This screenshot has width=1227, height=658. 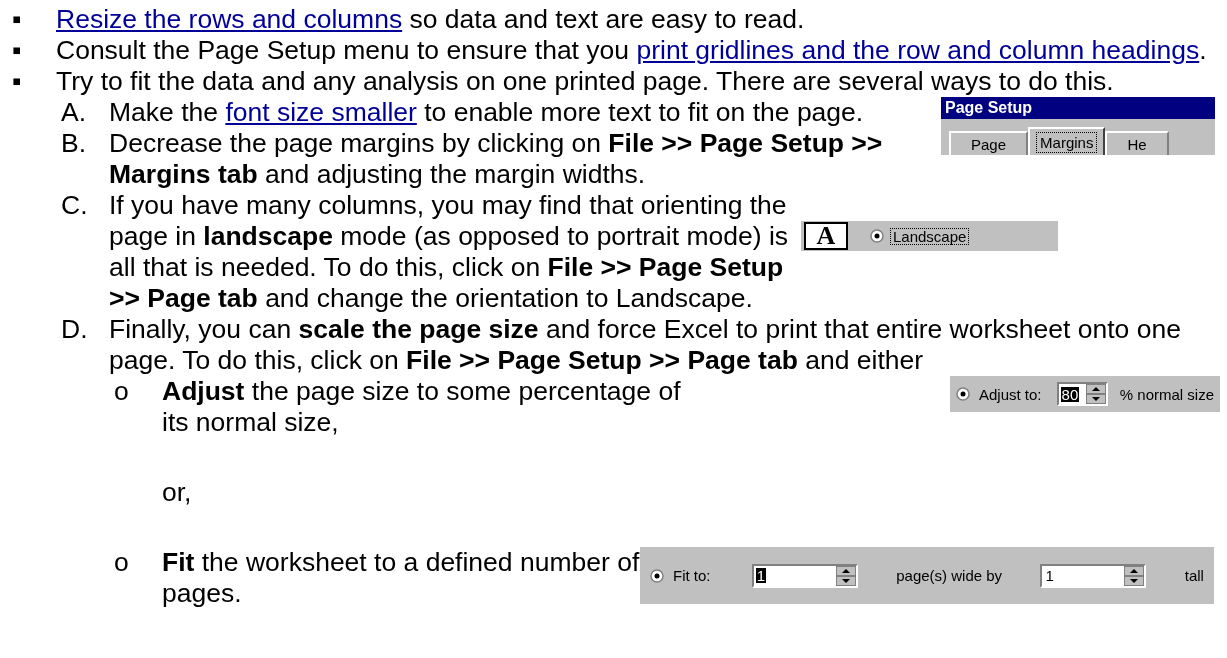 What do you see at coordinates (585, 81) in the screenshot?
I see `instruction-text: Try to fit the data and any analysis on one printed page. There are several ways to do this.` at bounding box center [585, 81].